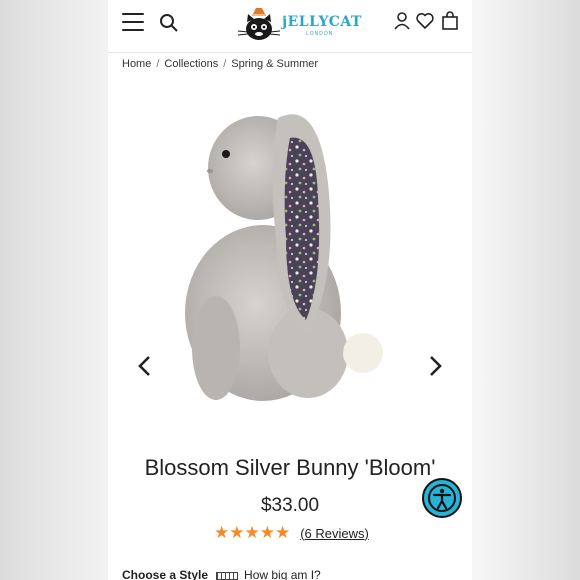  Describe the element at coordinates (220, 64) in the screenshot. I see `breadcrumb: Home / Collections / Spring & Summer` at that location.